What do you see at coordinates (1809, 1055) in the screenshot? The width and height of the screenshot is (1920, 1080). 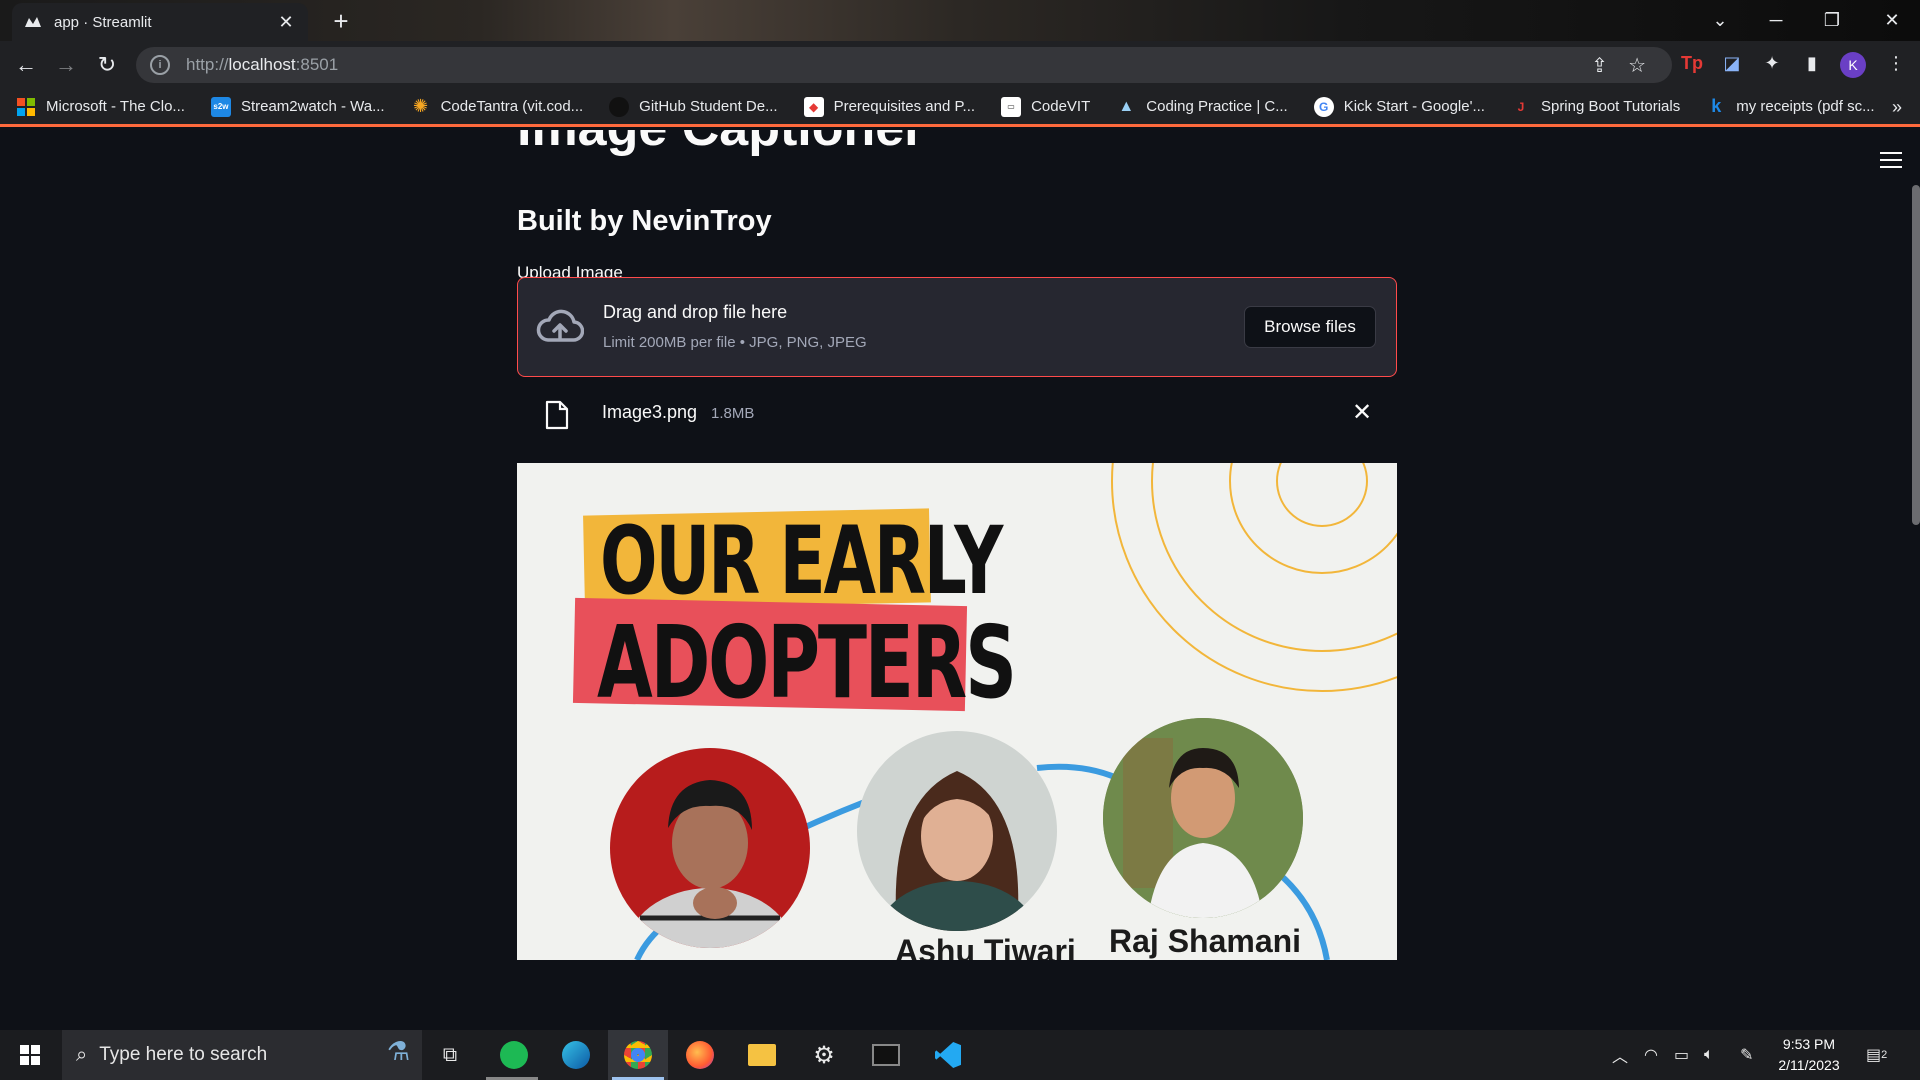 I see `taskbar-clock: 9:53 PM 2/11/2023` at bounding box center [1809, 1055].